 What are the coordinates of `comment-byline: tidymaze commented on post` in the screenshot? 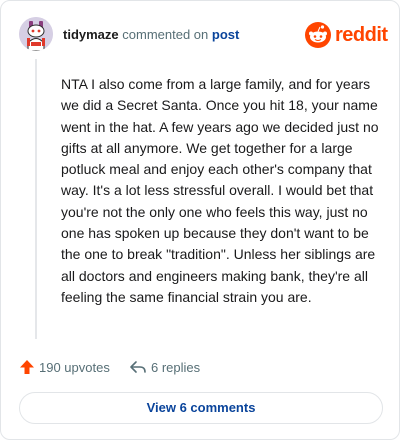 It's located at (151, 35).